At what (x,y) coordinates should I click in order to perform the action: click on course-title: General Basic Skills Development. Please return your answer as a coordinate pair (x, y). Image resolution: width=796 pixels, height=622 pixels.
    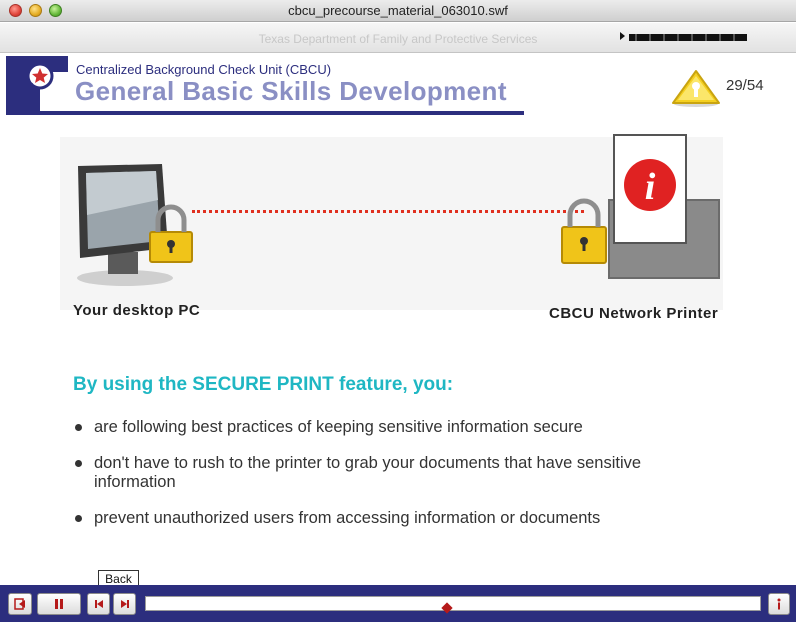
    Looking at the image, I should click on (291, 91).